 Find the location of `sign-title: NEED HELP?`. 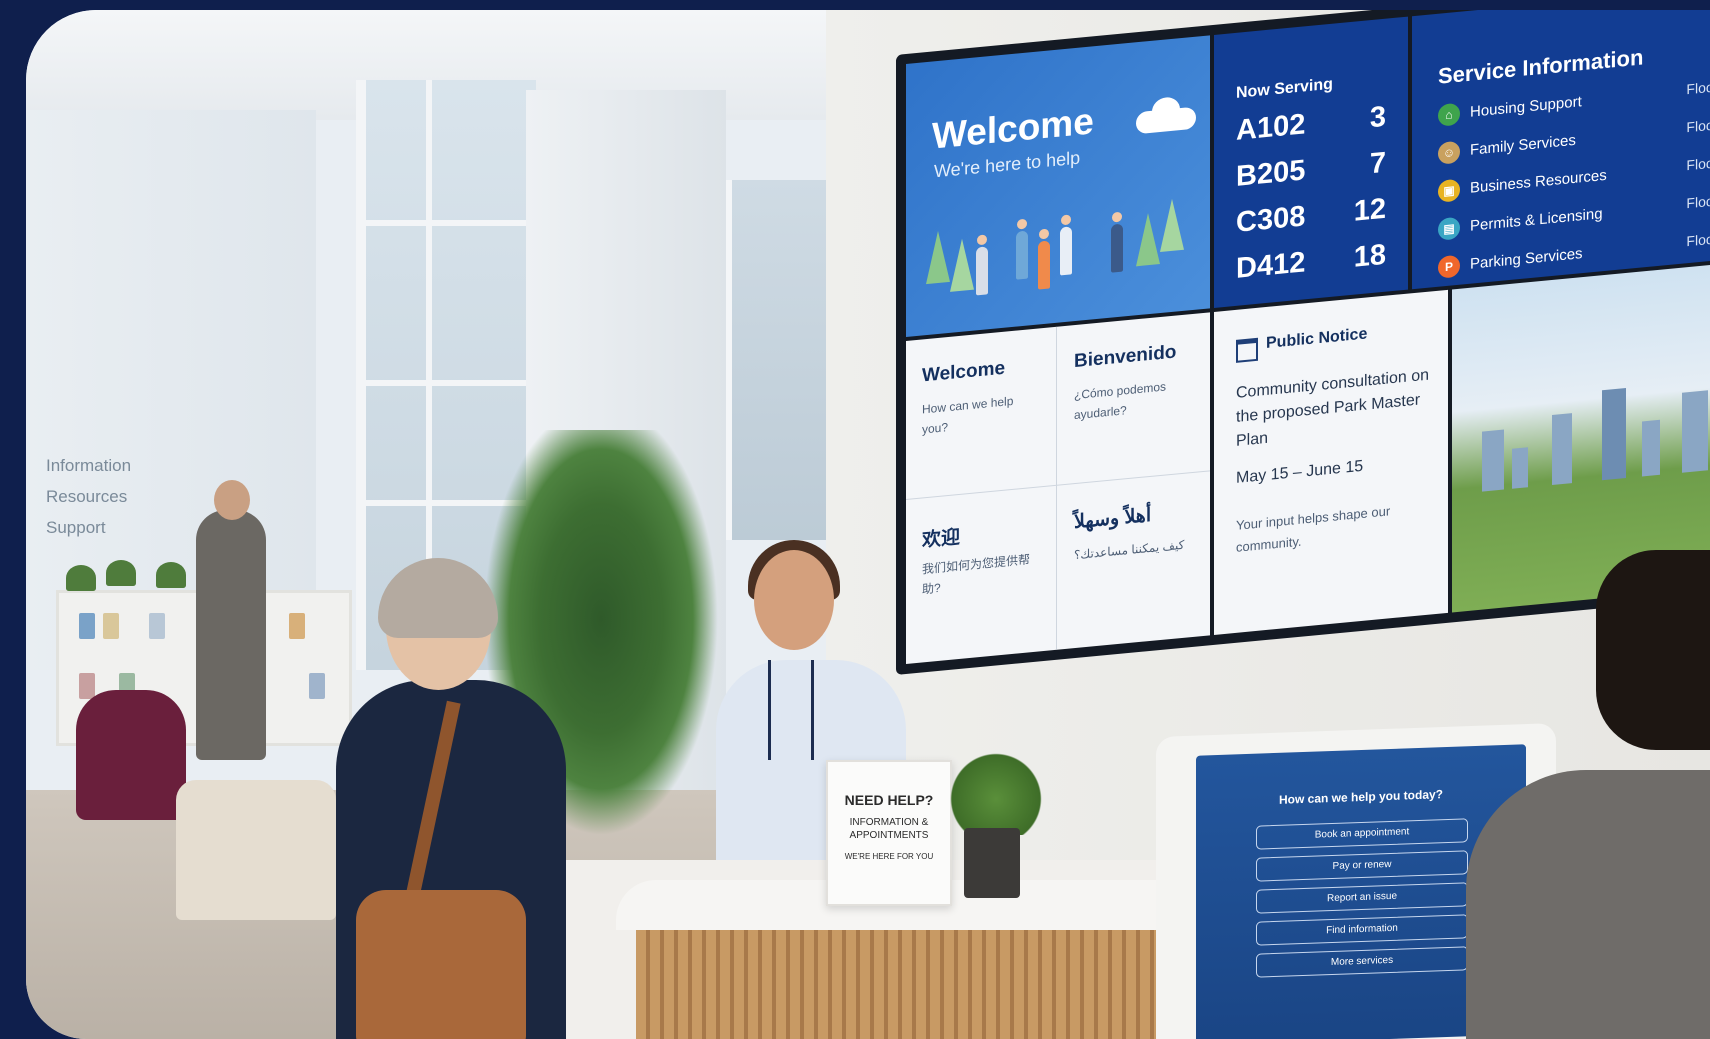

sign-title: NEED HELP? is located at coordinates (889, 800).